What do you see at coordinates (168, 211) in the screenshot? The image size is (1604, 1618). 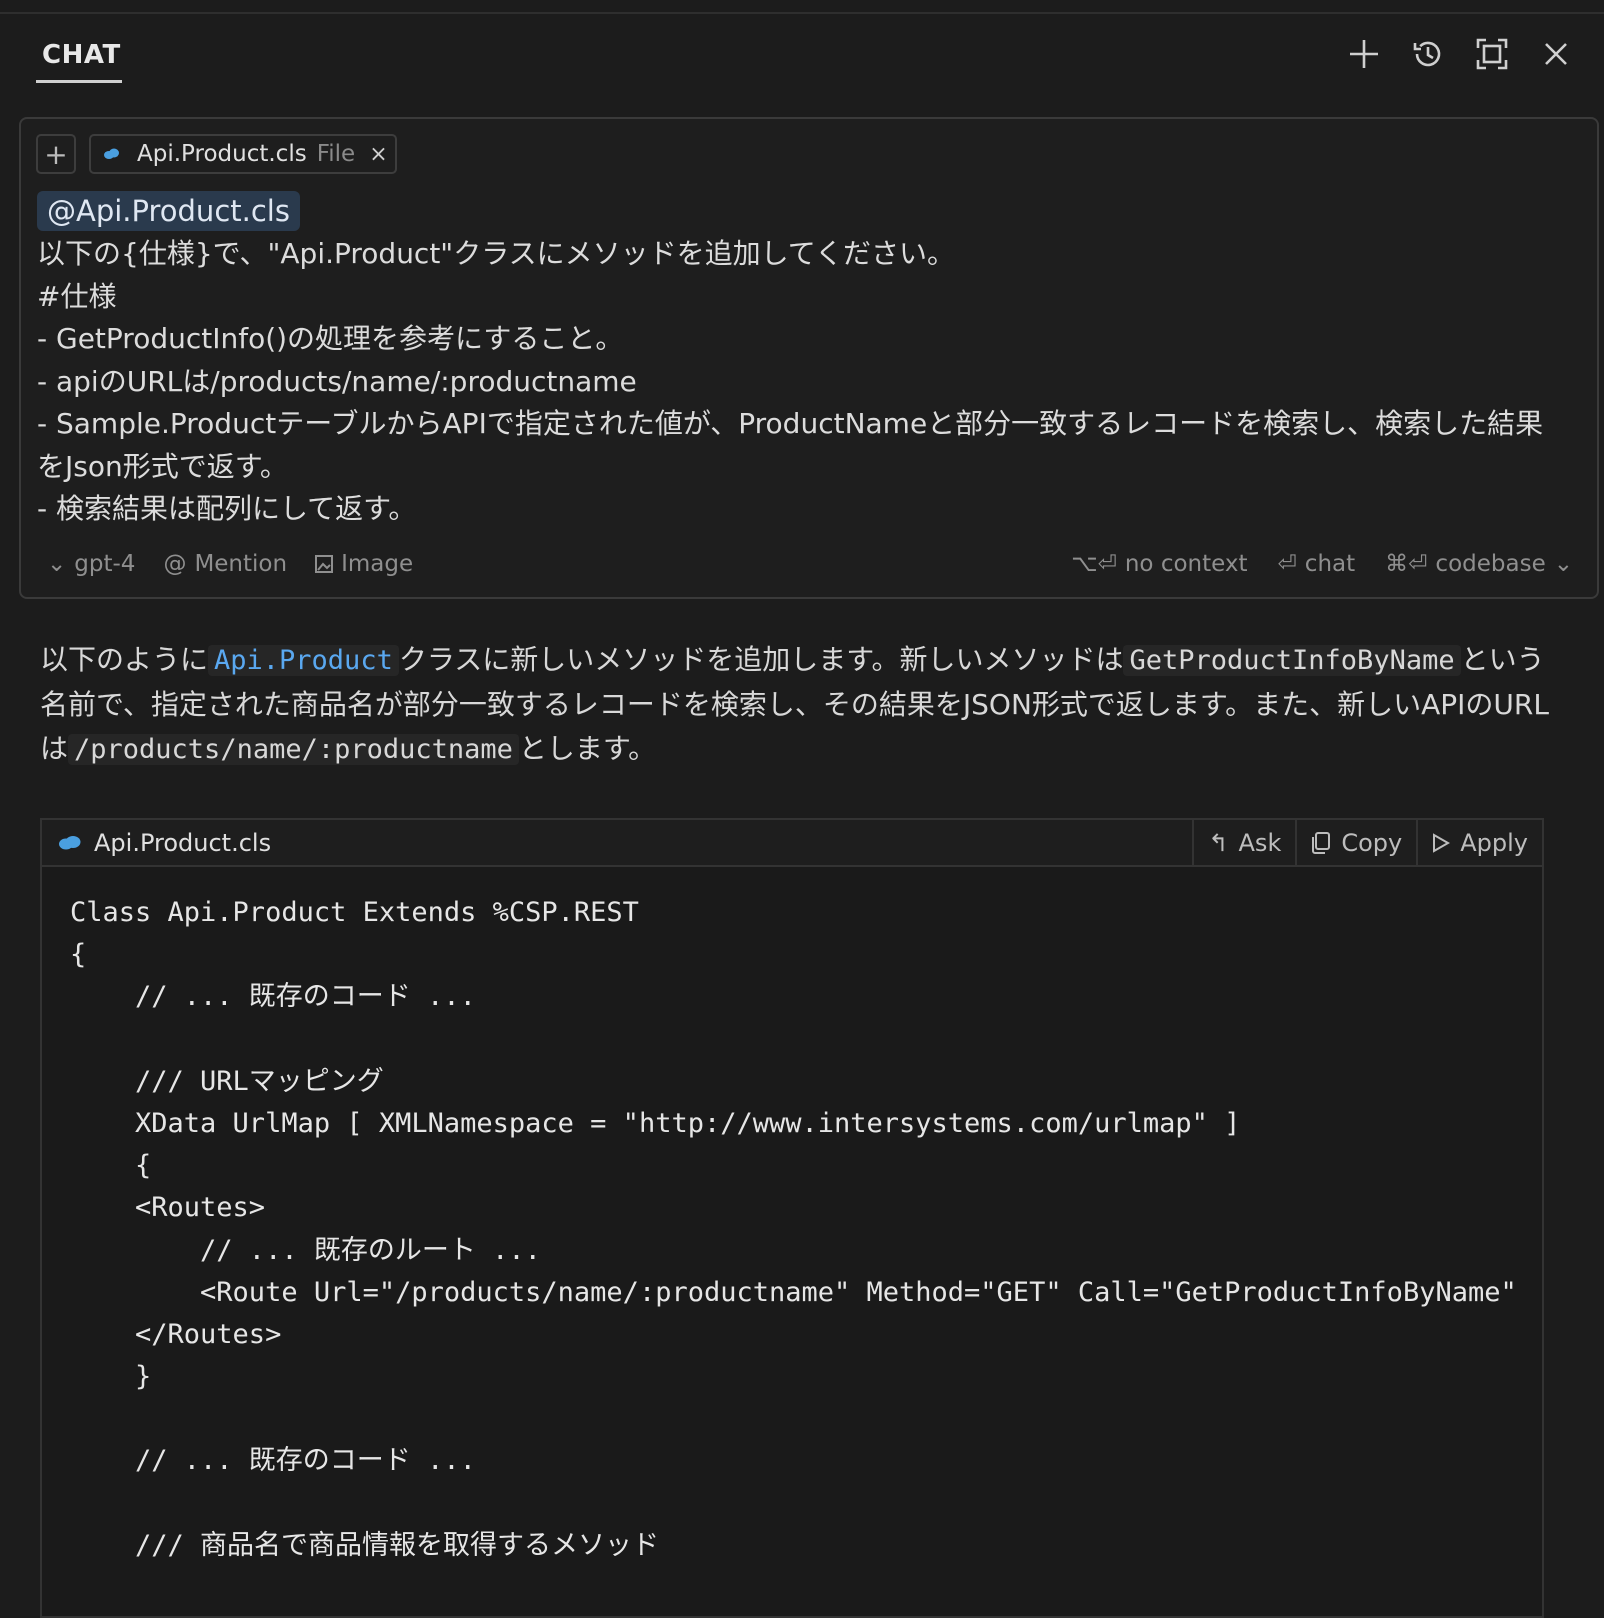 I see `mention-chip: @Api.Product.cls` at bounding box center [168, 211].